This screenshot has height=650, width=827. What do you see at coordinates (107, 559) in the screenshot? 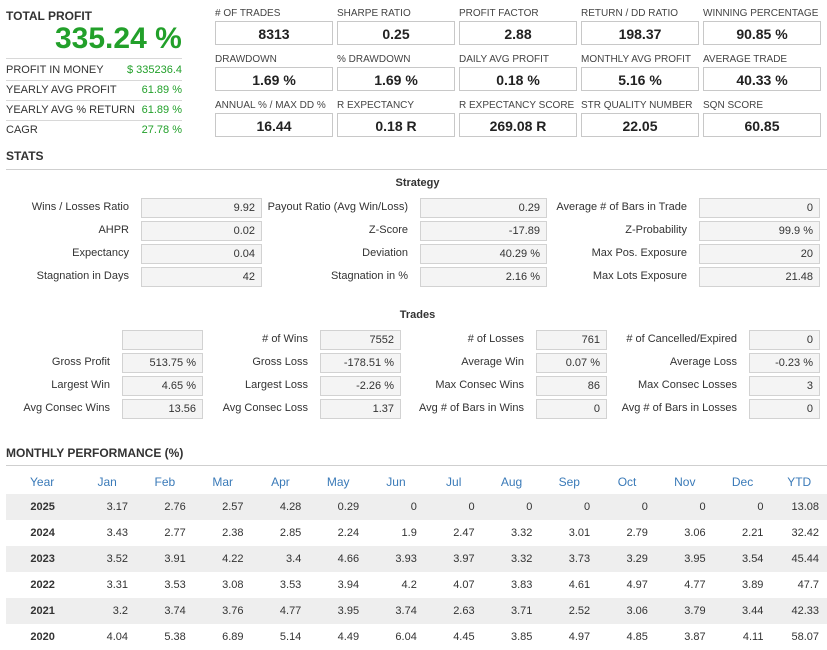
I see `table-cell: 3.52` at bounding box center [107, 559].